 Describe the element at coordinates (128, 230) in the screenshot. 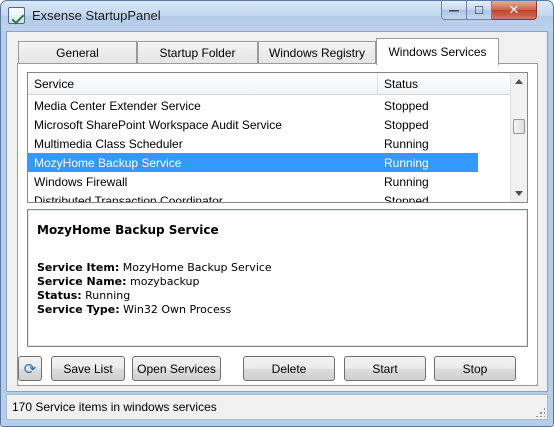

I see `details-title: MozyHome Backup Service` at that location.